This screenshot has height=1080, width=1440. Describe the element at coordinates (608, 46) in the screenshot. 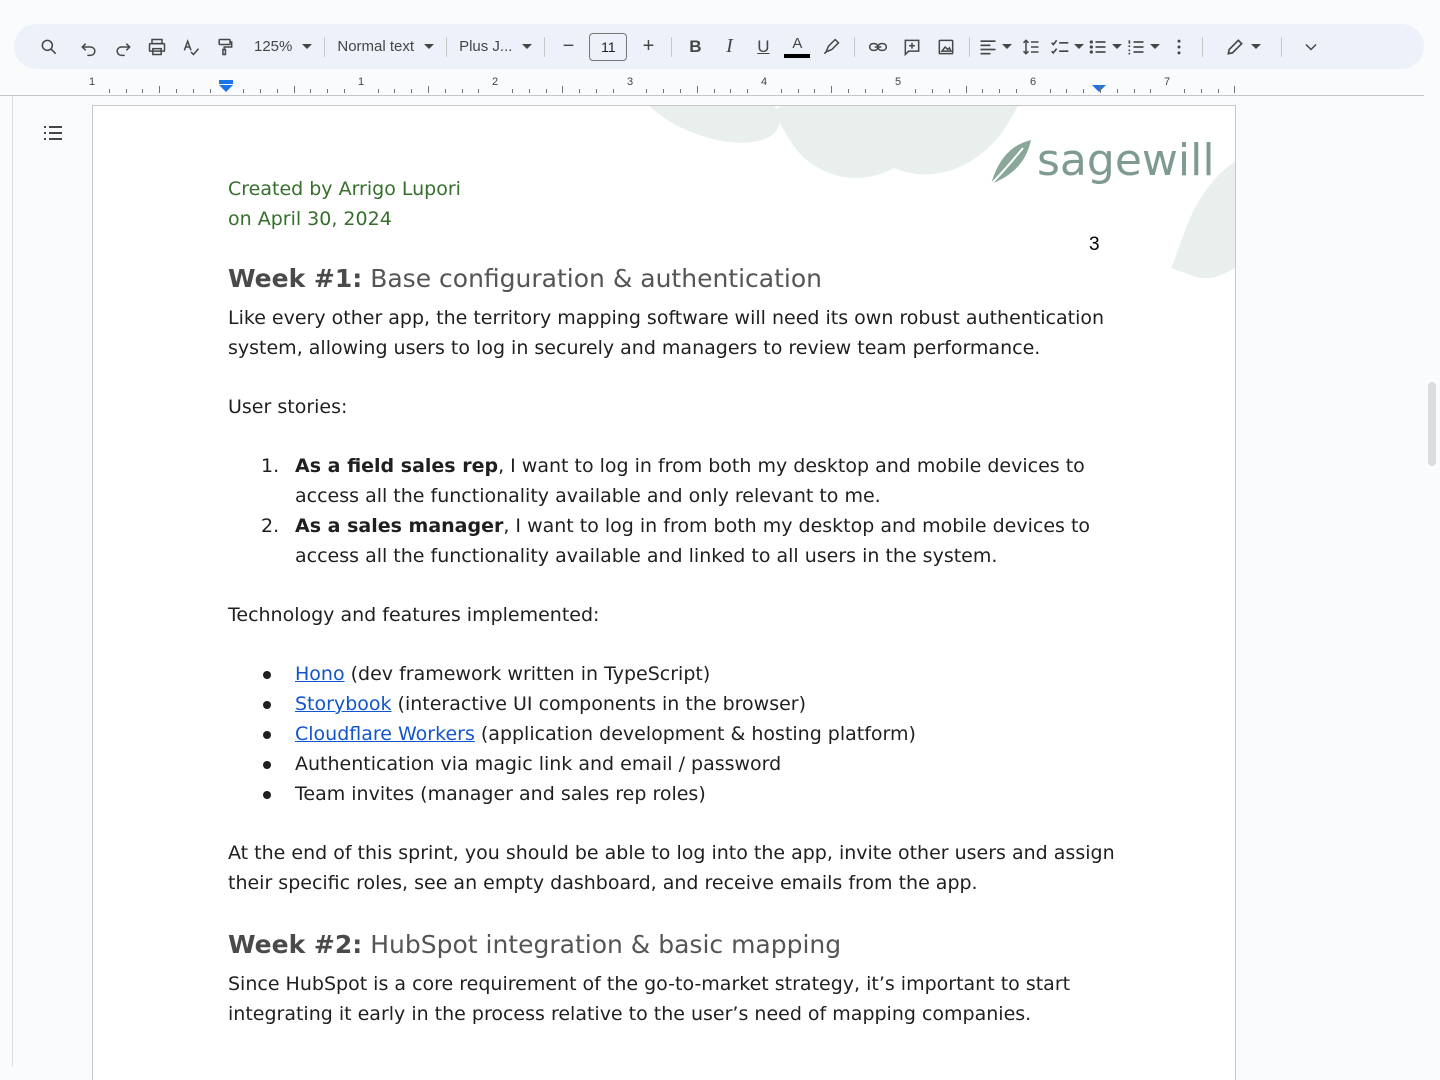

I see `font-size-input: 11` at that location.